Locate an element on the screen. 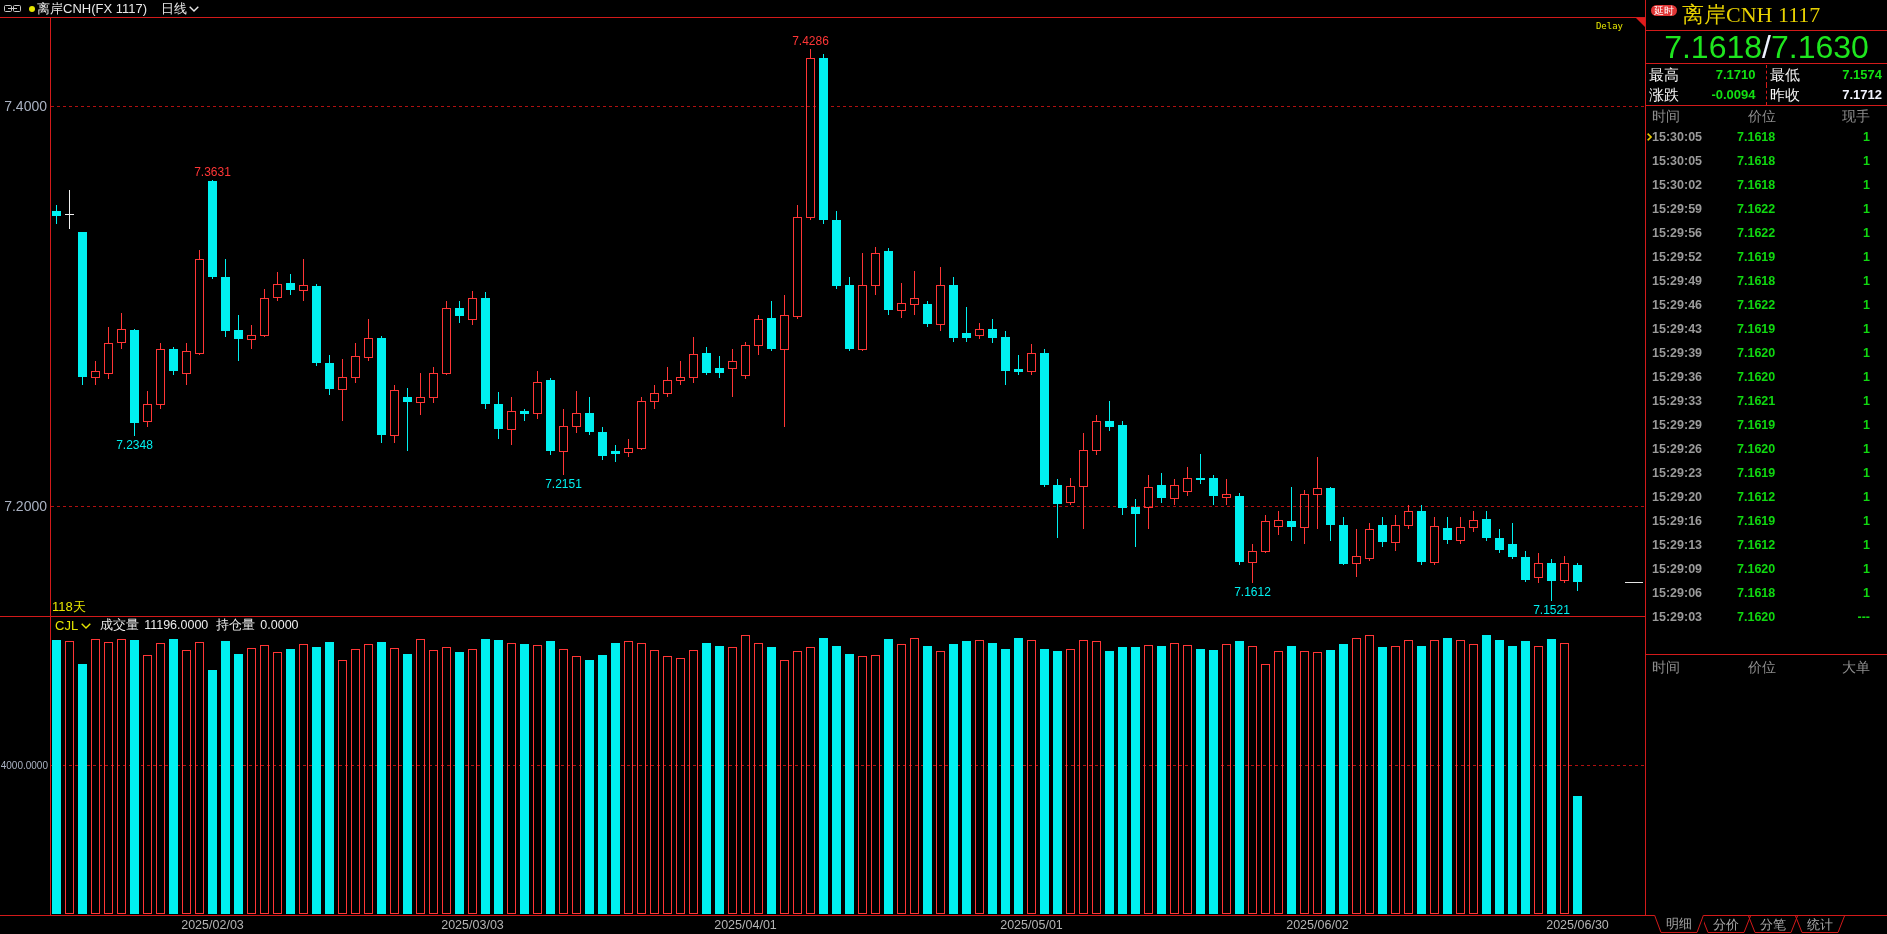 The width and height of the screenshot is (1887, 934). tab: 分笔 is located at coordinates (1773, 924).